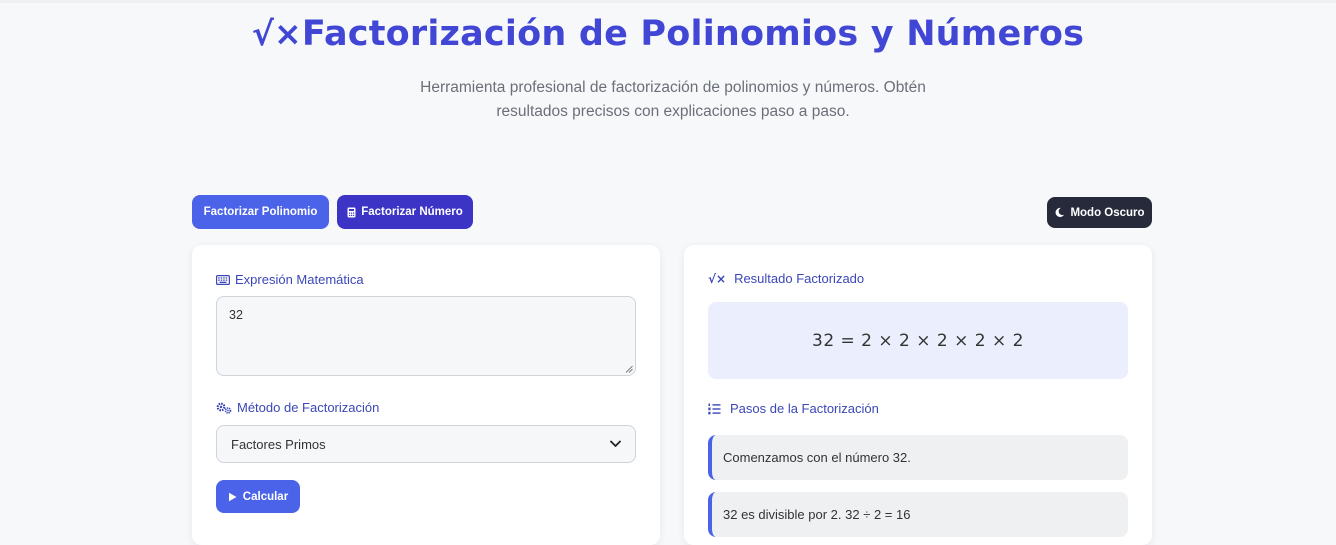 The image size is (1336, 545). I want to click on play-icon, so click(232, 497).